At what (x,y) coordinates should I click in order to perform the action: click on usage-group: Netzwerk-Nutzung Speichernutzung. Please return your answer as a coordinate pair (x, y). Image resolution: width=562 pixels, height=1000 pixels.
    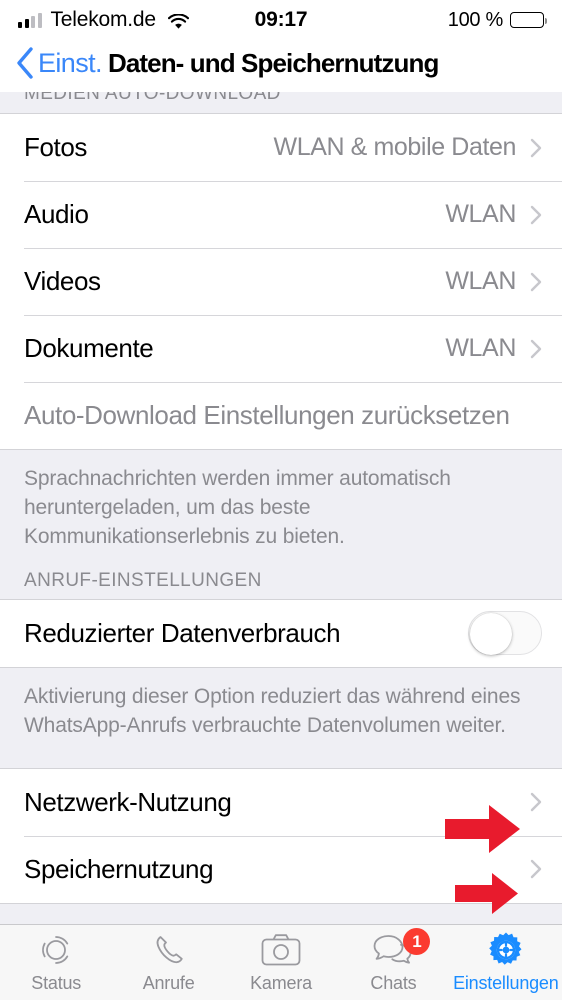
    Looking at the image, I should click on (281, 835).